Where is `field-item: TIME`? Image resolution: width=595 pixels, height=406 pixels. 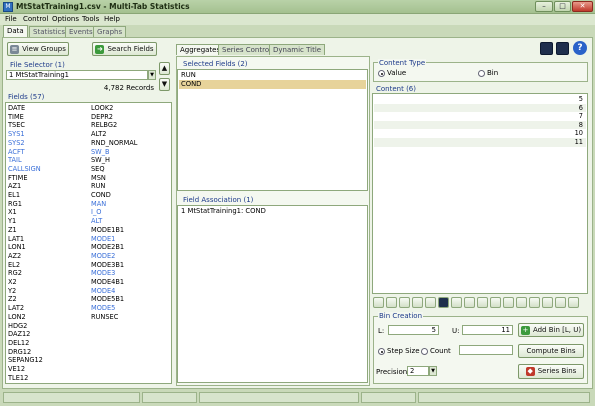
field-item: TIME is located at coordinates (16, 117).